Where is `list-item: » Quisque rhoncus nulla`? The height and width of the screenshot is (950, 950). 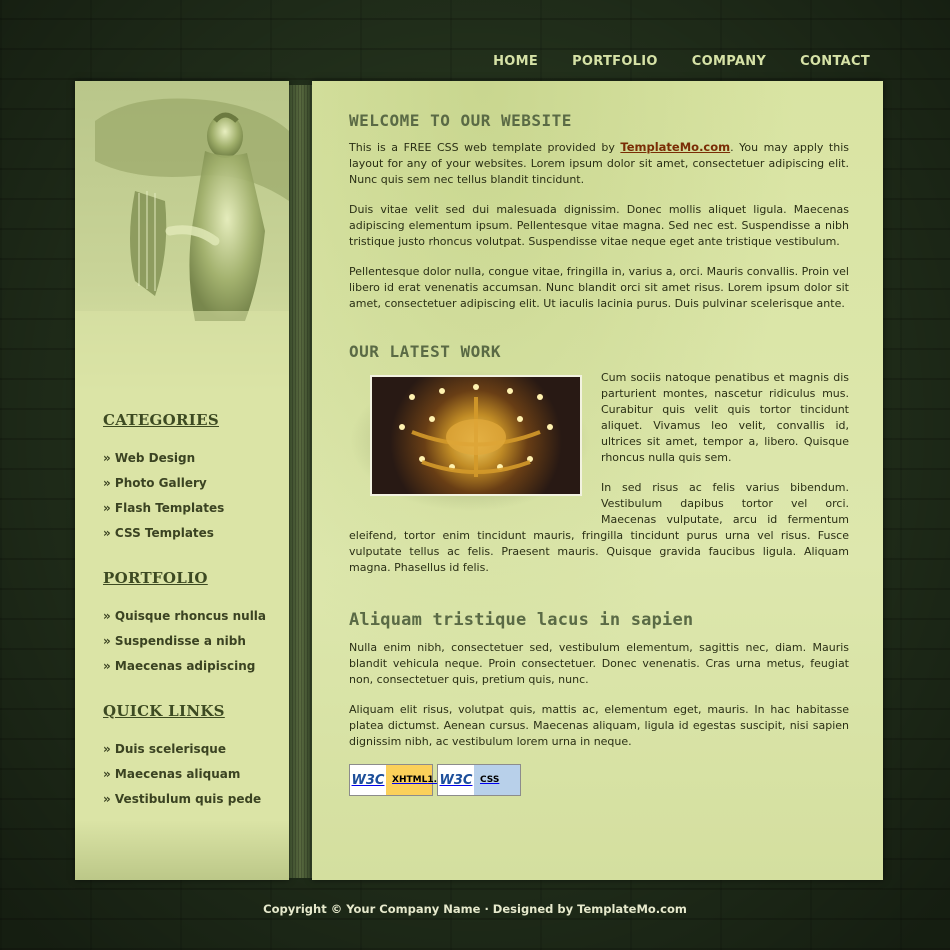
list-item: » Quisque rhoncus nulla is located at coordinates (193, 617).